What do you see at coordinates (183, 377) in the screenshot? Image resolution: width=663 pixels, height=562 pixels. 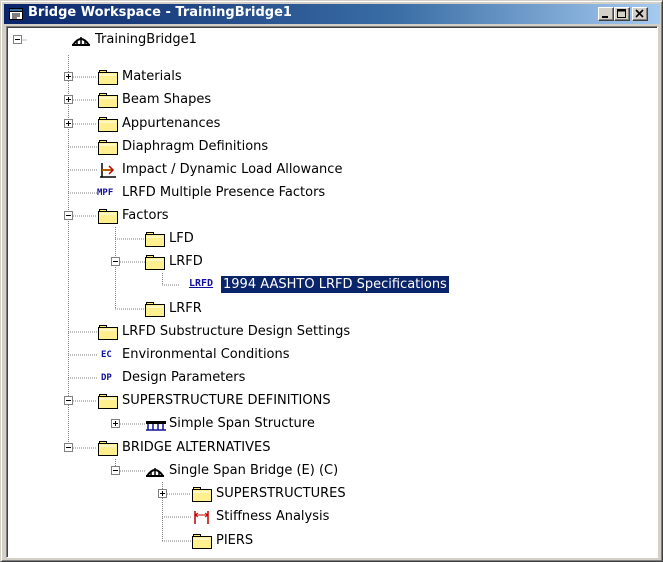 I see `tree-item-design-parameters: Design Parameters` at bounding box center [183, 377].